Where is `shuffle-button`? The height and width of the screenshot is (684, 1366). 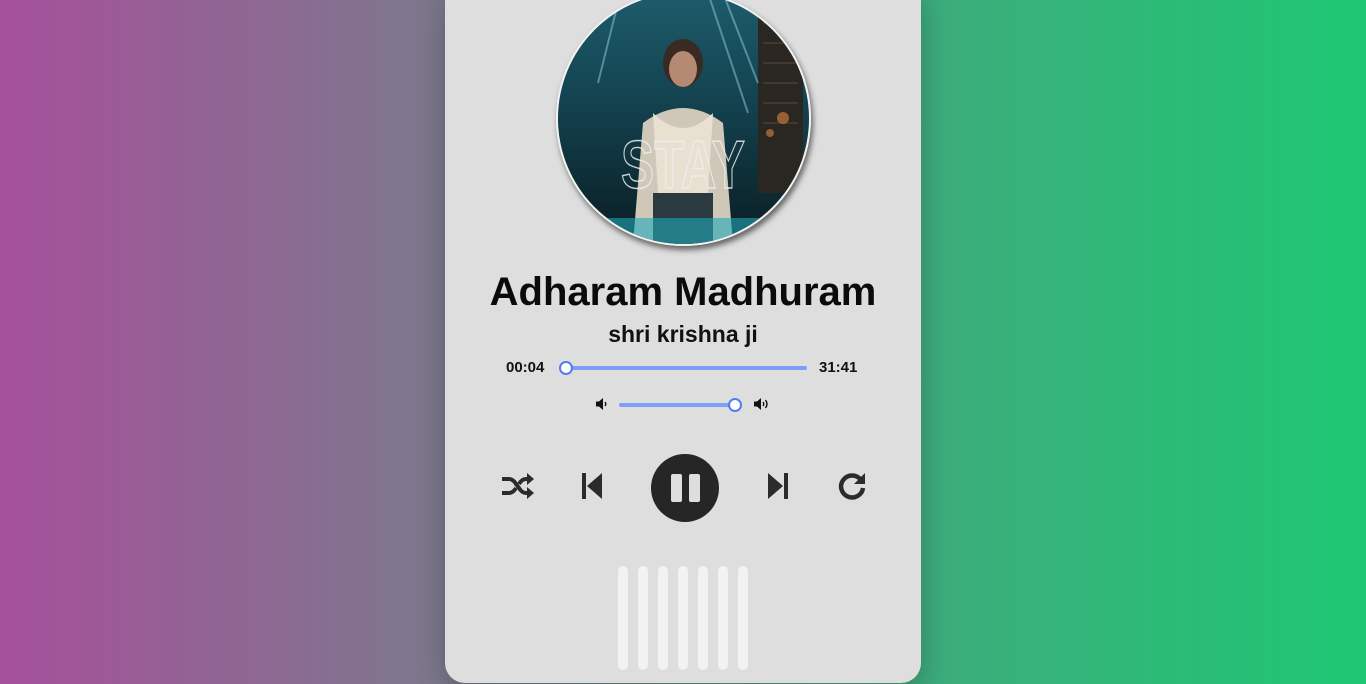 shuffle-button is located at coordinates (517, 488).